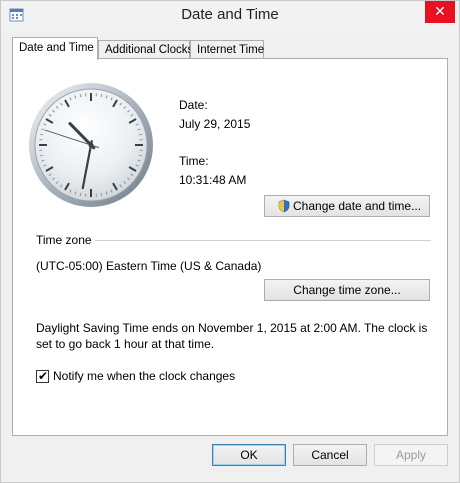 Image resolution: width=460 pixels, height=483 pixels. Describe the element at coordinates (440, 12) in the screenshot. I see `close-button: ✕` at that location.